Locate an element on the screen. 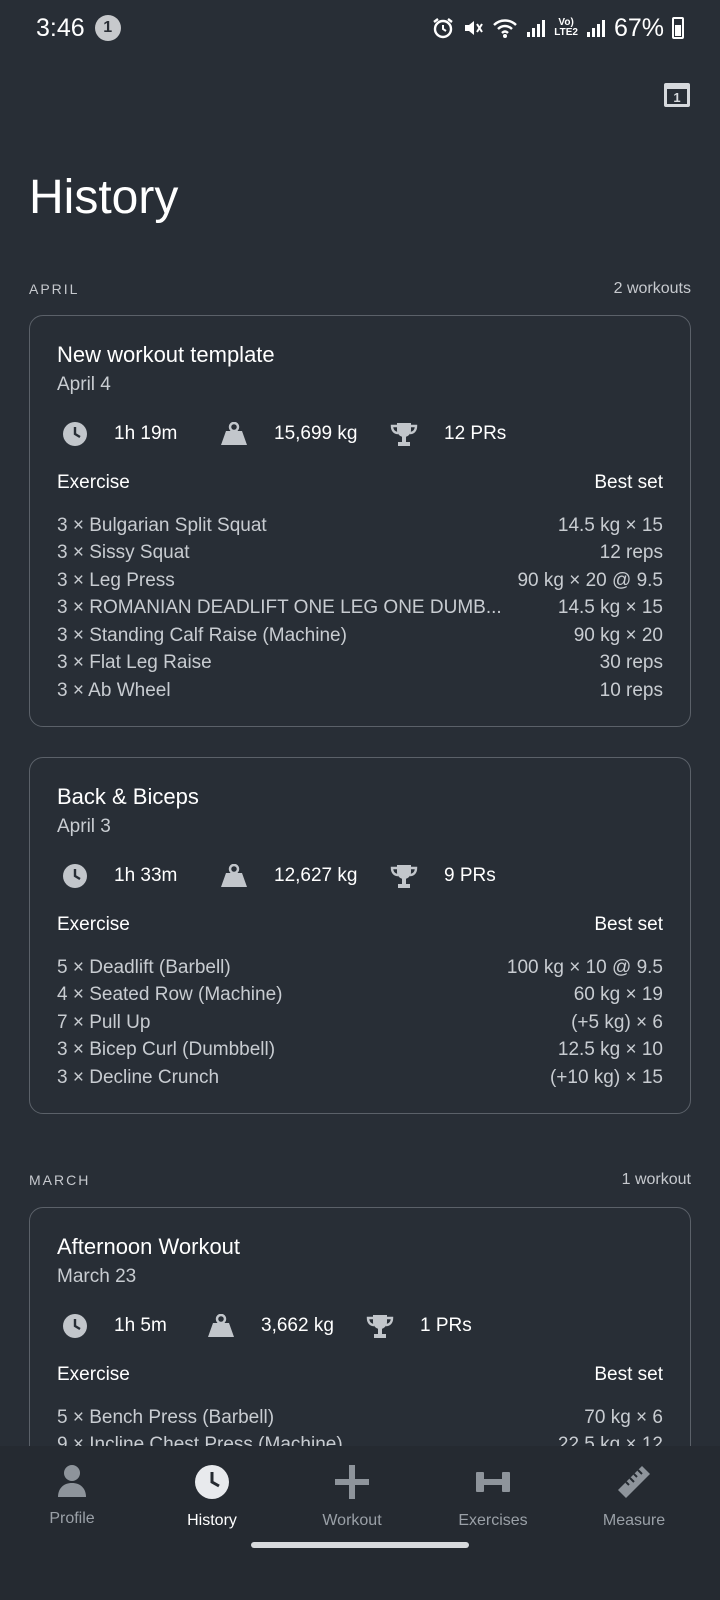 The width and height of the screenshot is (720, 1600). mute-icon is located at coordinates (474, 28).